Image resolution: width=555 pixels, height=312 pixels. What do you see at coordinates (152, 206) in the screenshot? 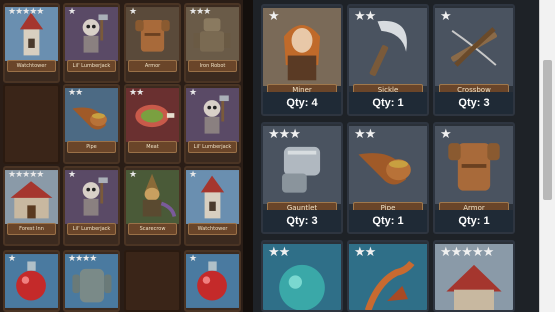
I see `inventory-card-scarecrow: ★ Scarecrow` at bounding box center [152, 206].